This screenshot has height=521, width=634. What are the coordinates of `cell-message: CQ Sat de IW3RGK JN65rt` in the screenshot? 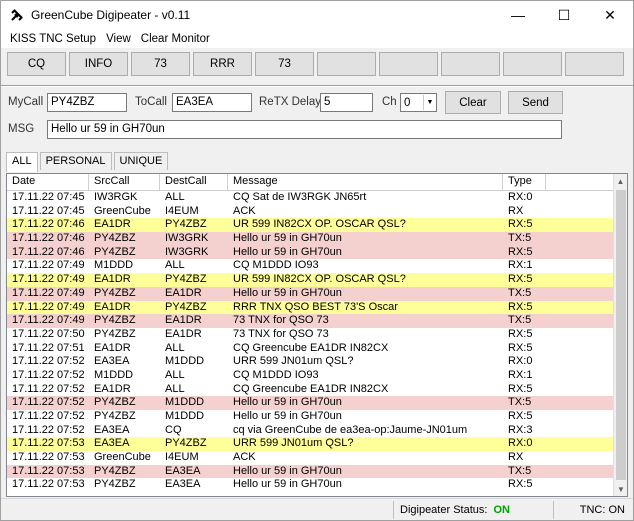 It's located at (300, 197).